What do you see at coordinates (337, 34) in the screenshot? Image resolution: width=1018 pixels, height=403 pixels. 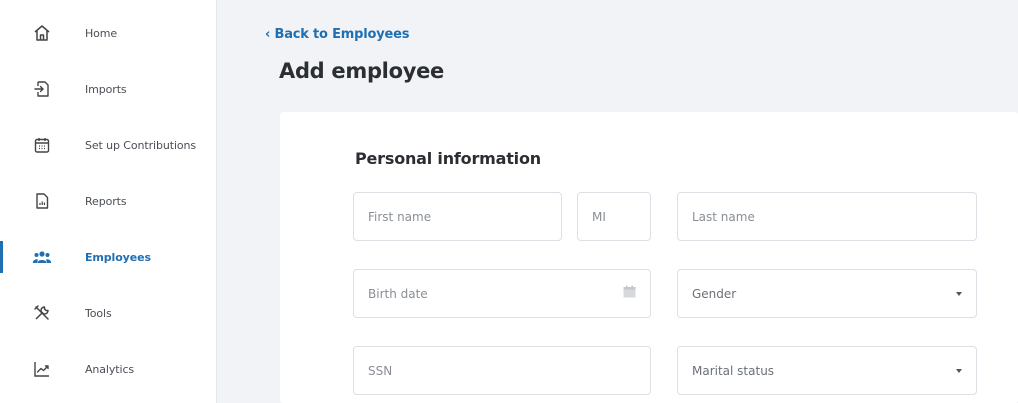 I see `back-to-employees-link: ‹ Back to Employees` at bounding box center [337, 34].